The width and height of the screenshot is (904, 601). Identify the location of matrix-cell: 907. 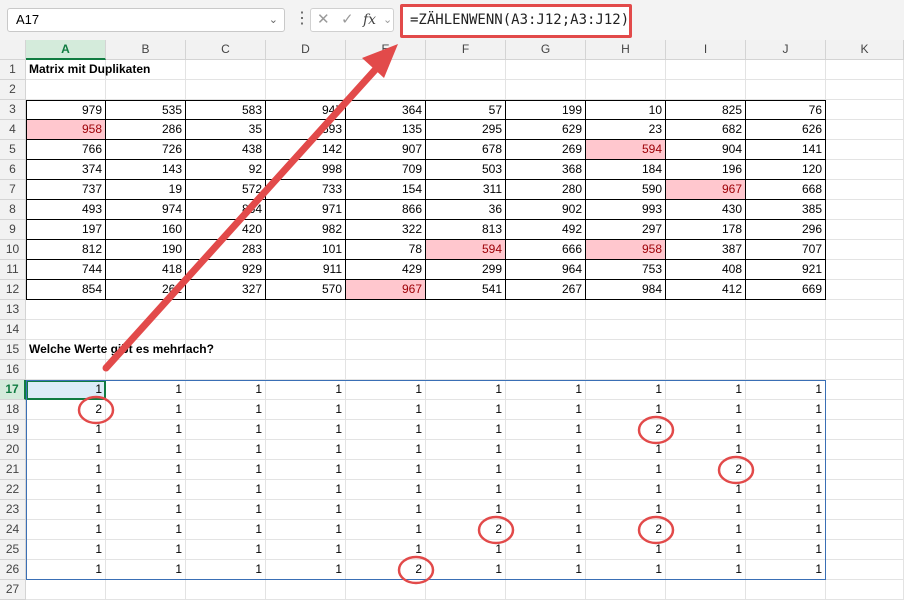
(386, 150).